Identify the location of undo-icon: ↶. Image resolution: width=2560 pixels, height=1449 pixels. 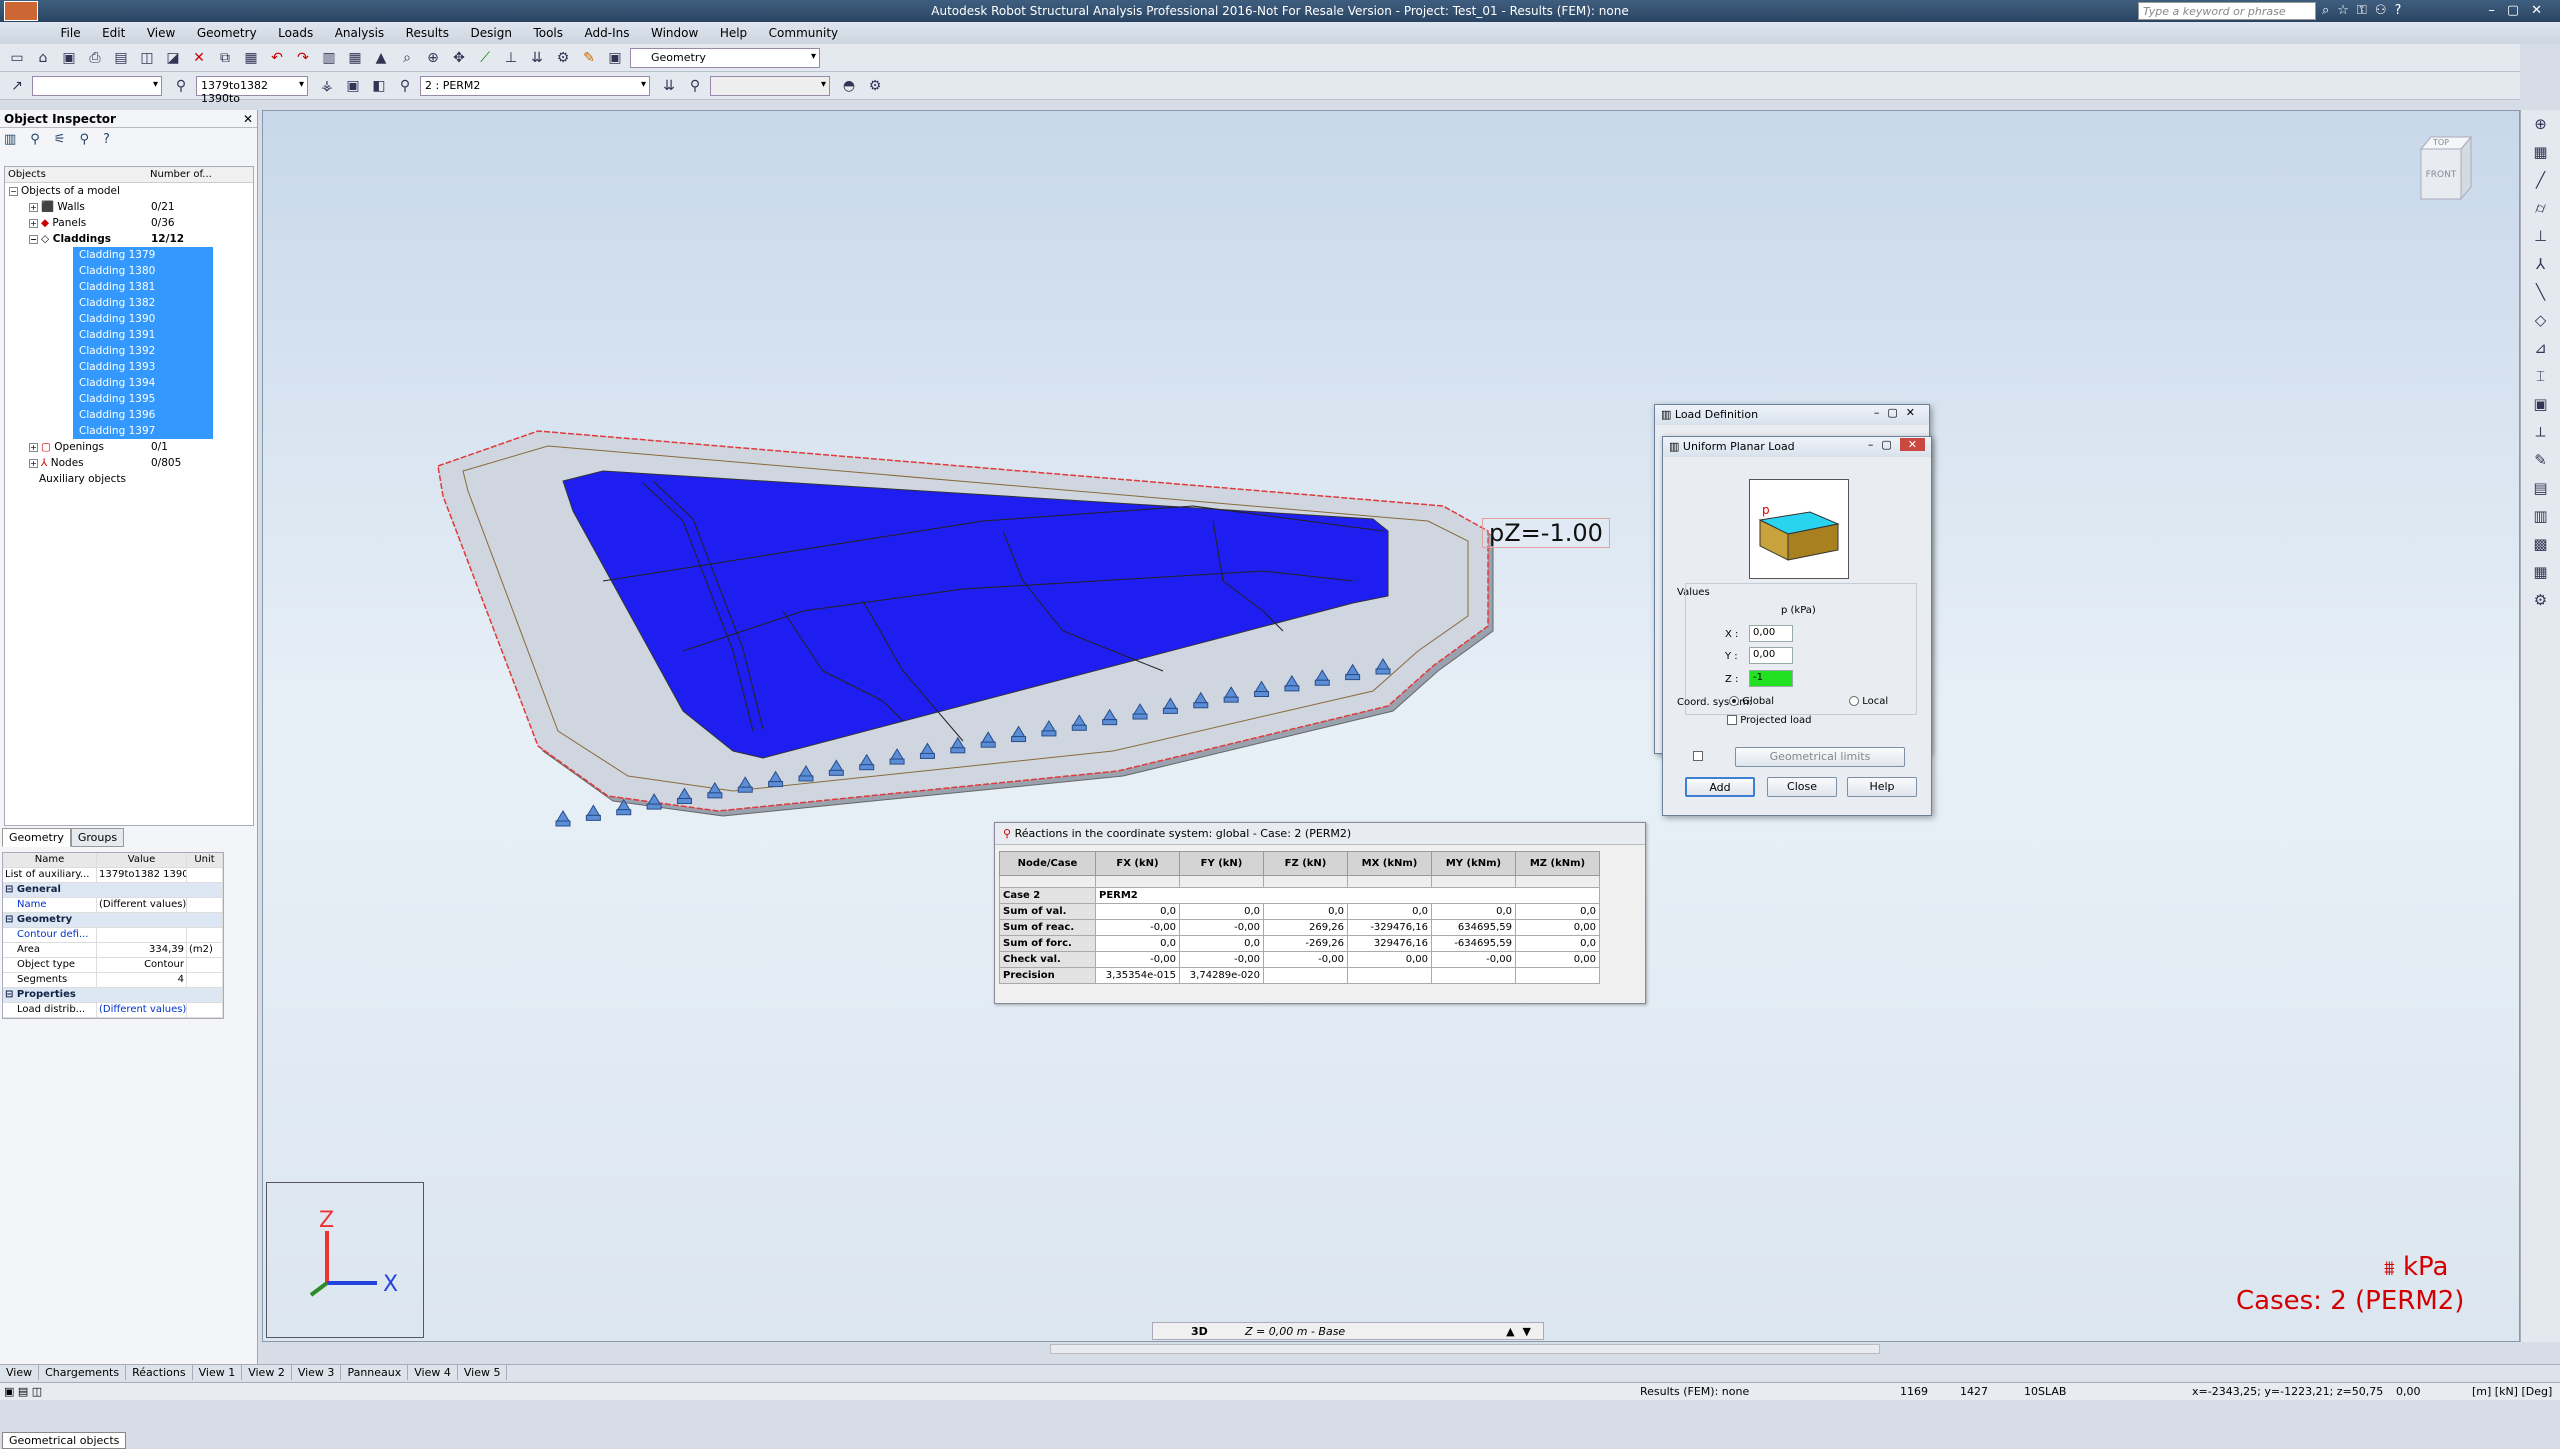
(277, 58).